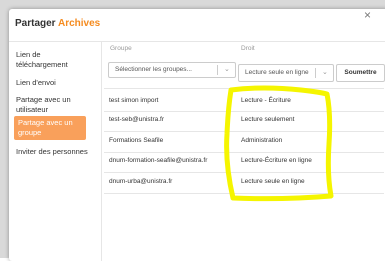 This screenshot has width=385, height=261. What do you see at coordinates (248, 48) in the screenshot?
I see `right-column-header: Droit` at bounding box center [248, 48].